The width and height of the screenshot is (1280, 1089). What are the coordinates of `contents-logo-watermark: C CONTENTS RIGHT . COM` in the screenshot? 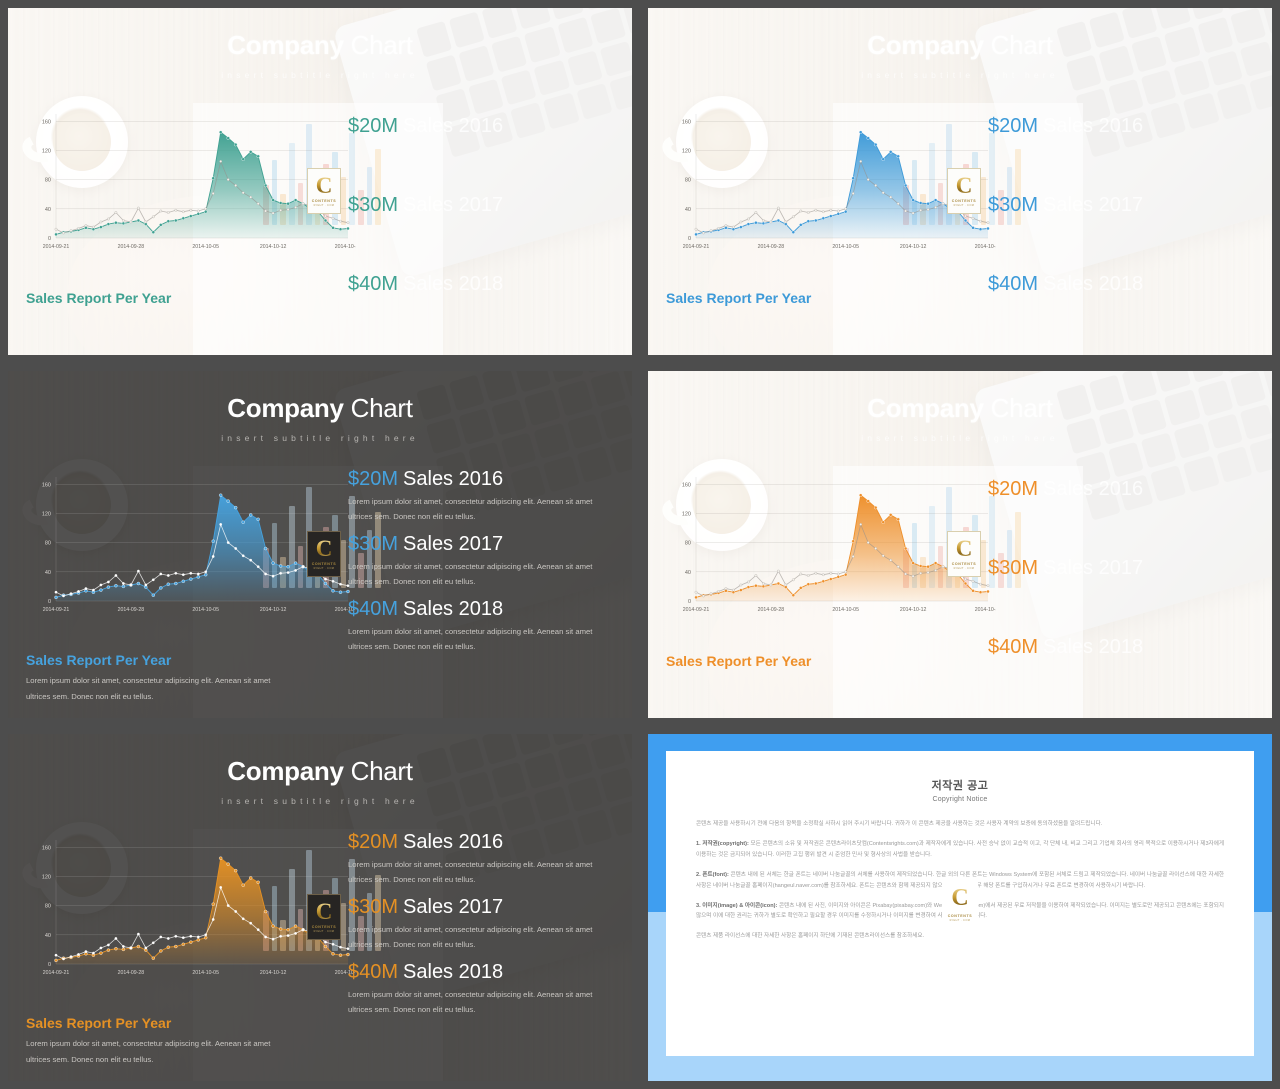 It's located at (960, 903).